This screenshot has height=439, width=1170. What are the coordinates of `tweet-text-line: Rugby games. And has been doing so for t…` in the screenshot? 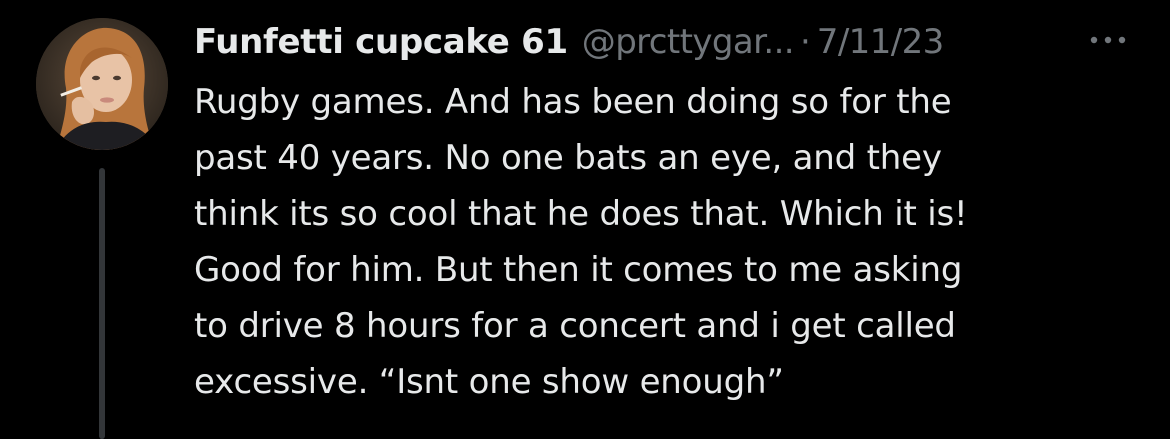 It's located at (573, 102).